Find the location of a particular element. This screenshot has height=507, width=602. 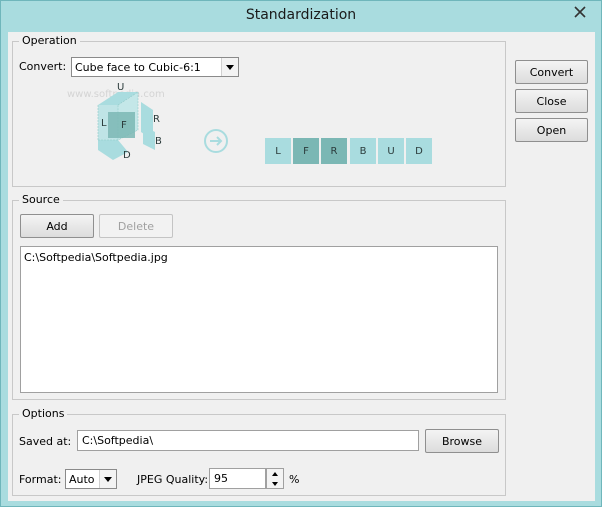

jpeg-quality-stepper is located at coordinates (275, 478).